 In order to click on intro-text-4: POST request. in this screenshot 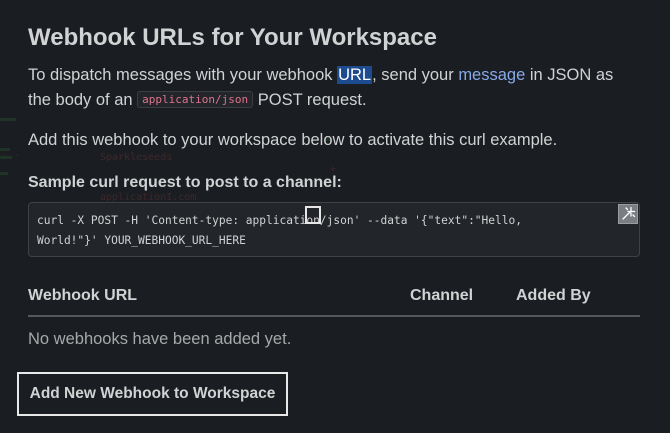, I will do `click(310, 100)`.